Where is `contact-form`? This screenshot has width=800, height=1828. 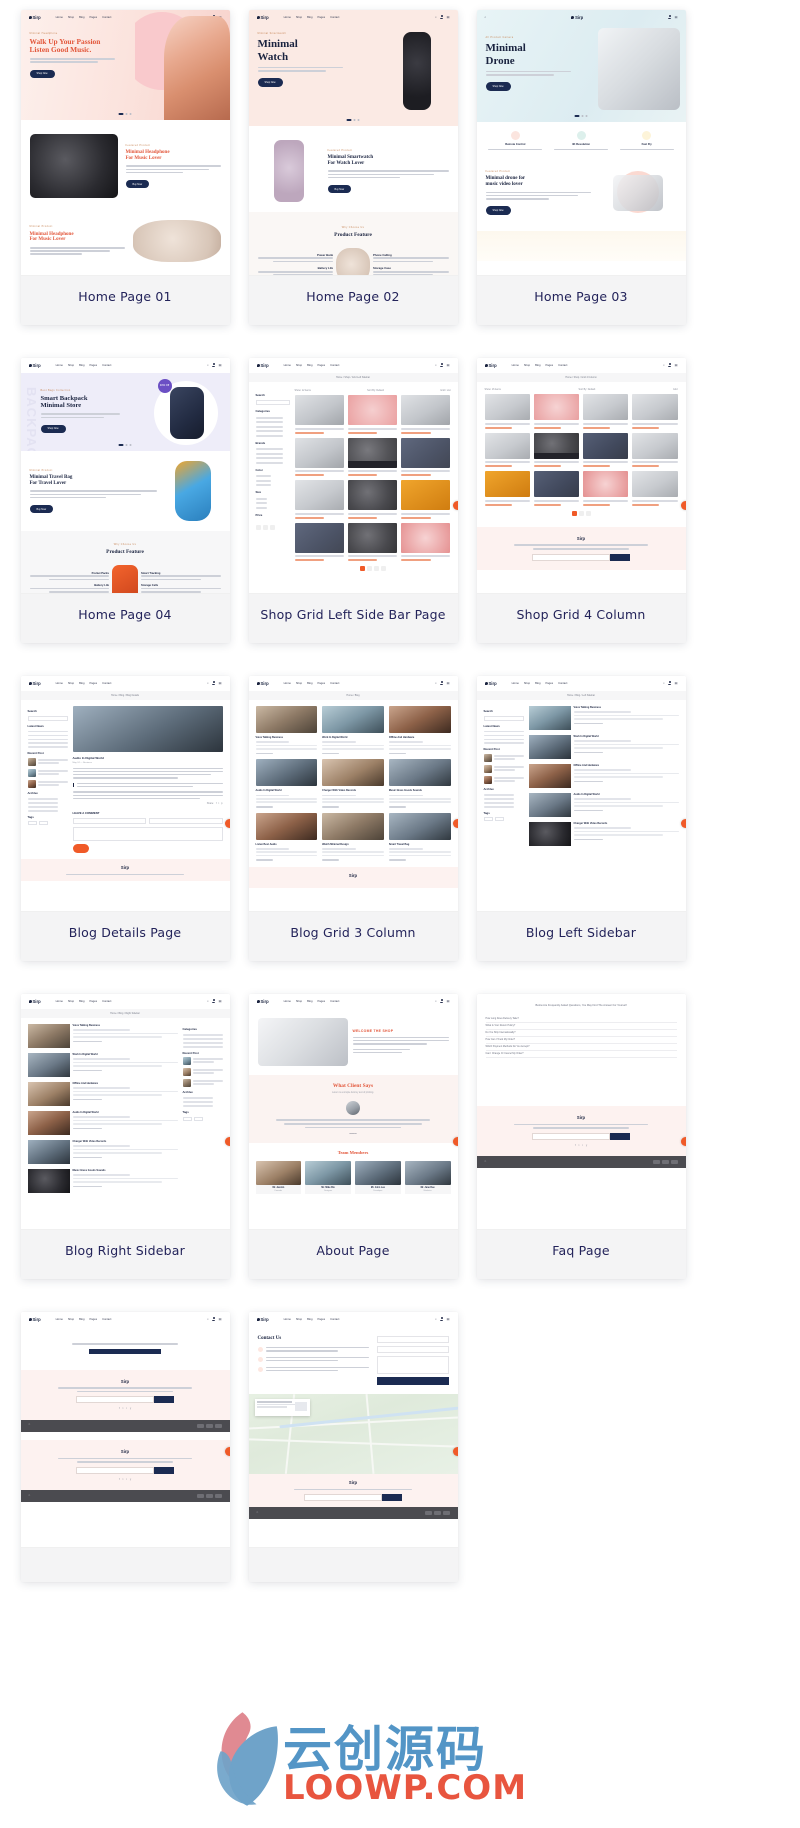
contact-form is located at coordinates (412, 1360).